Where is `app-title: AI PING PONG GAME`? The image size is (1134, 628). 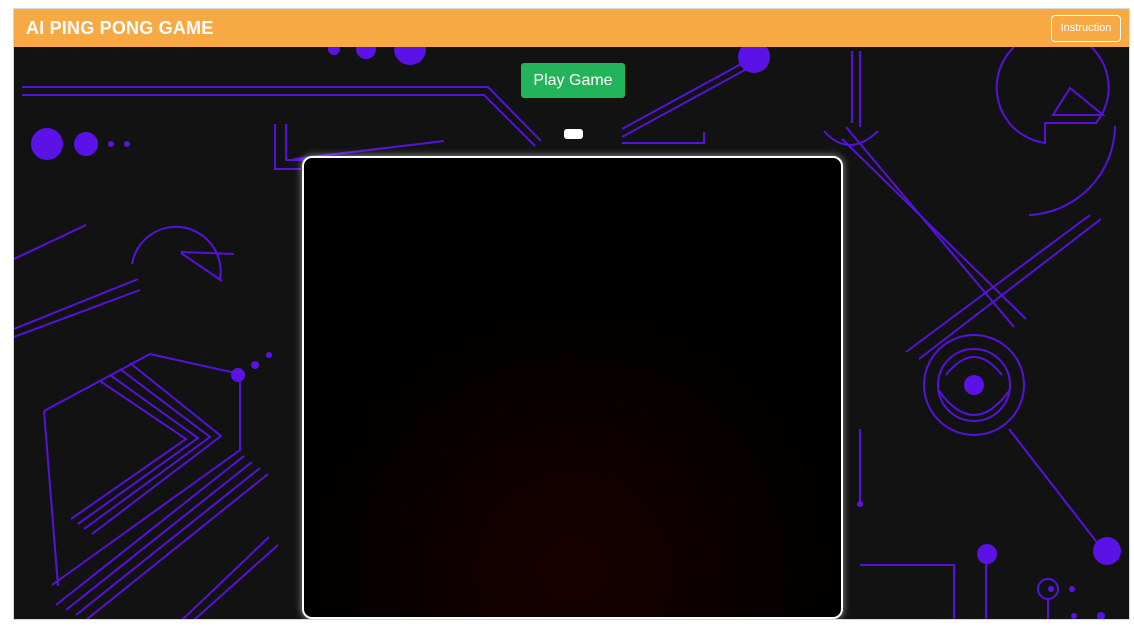 app-title: AI PING PONG GAME is located at coordinates (120, 28).